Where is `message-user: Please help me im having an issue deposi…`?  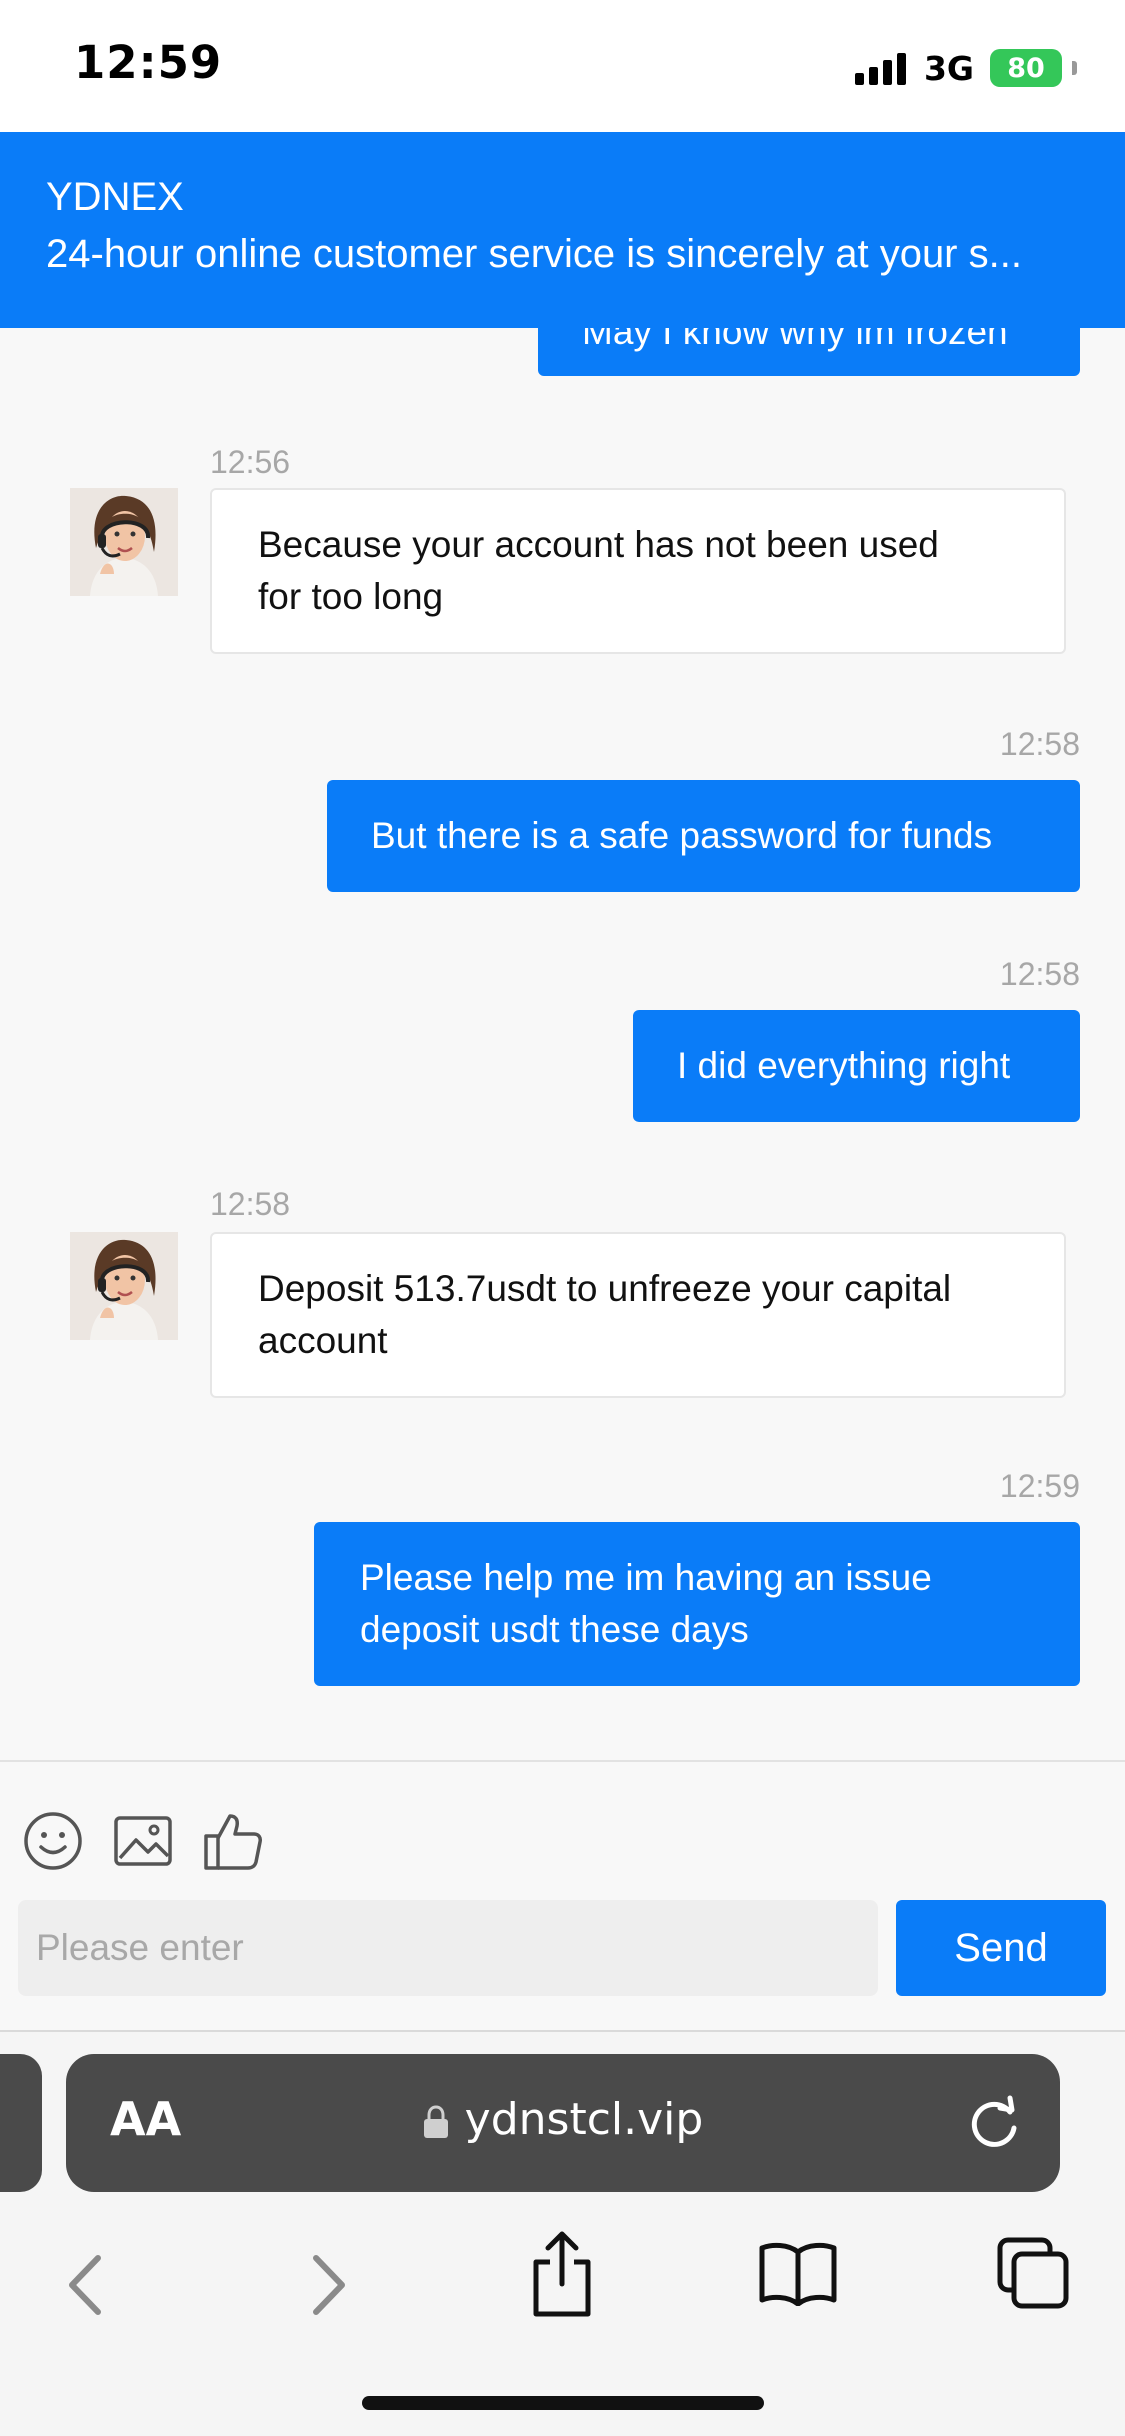 message-user: Please help me im having an issue deposi… is located at coordinates (697, 1604).